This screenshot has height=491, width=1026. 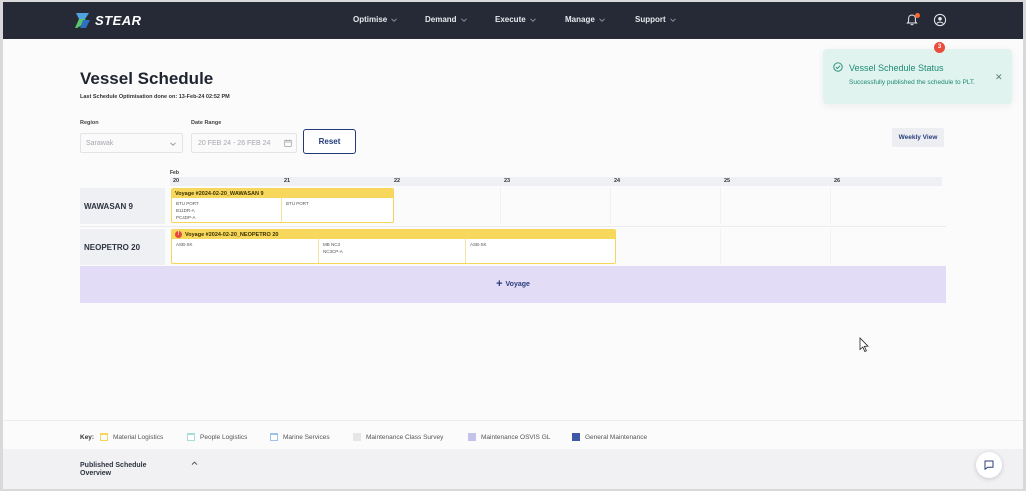 I want to click on key-item-people-logistics: People Logistics, so click(x=217, y=437).